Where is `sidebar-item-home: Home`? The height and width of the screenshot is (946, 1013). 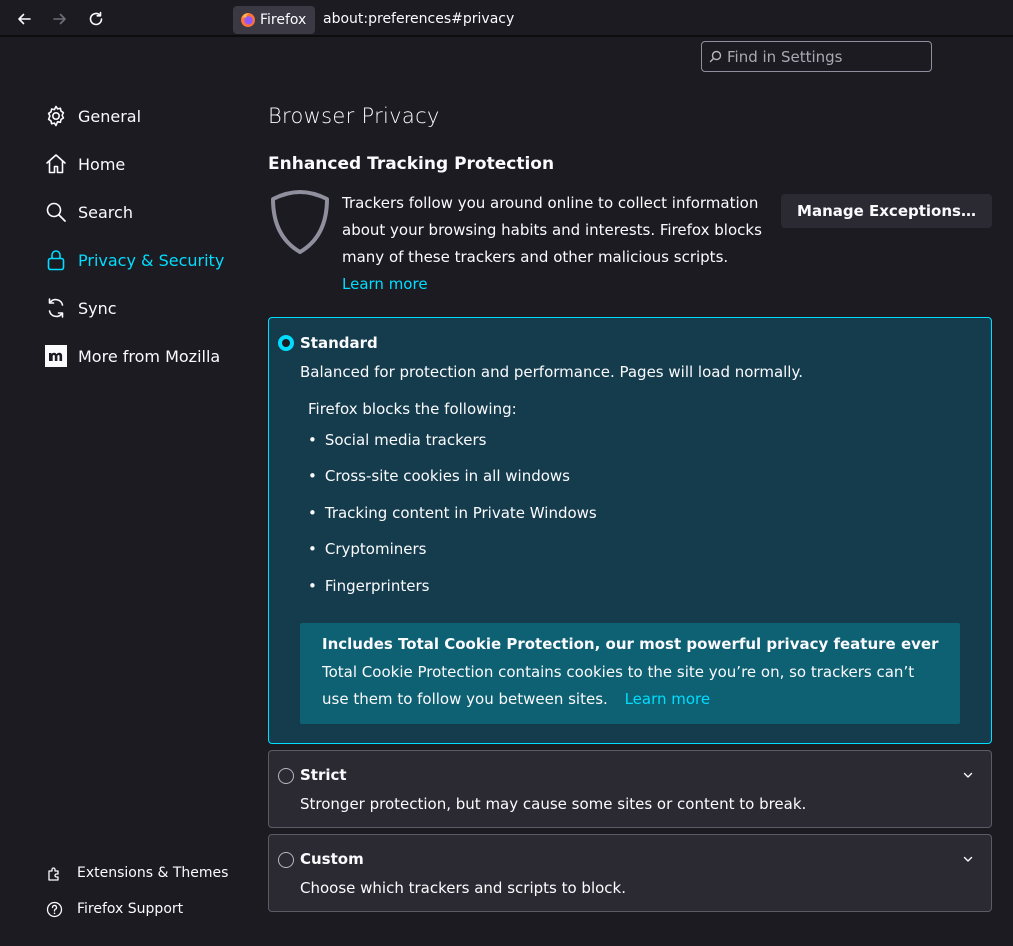
sidebar-item-home: Home is located at coordinates (84, 164).